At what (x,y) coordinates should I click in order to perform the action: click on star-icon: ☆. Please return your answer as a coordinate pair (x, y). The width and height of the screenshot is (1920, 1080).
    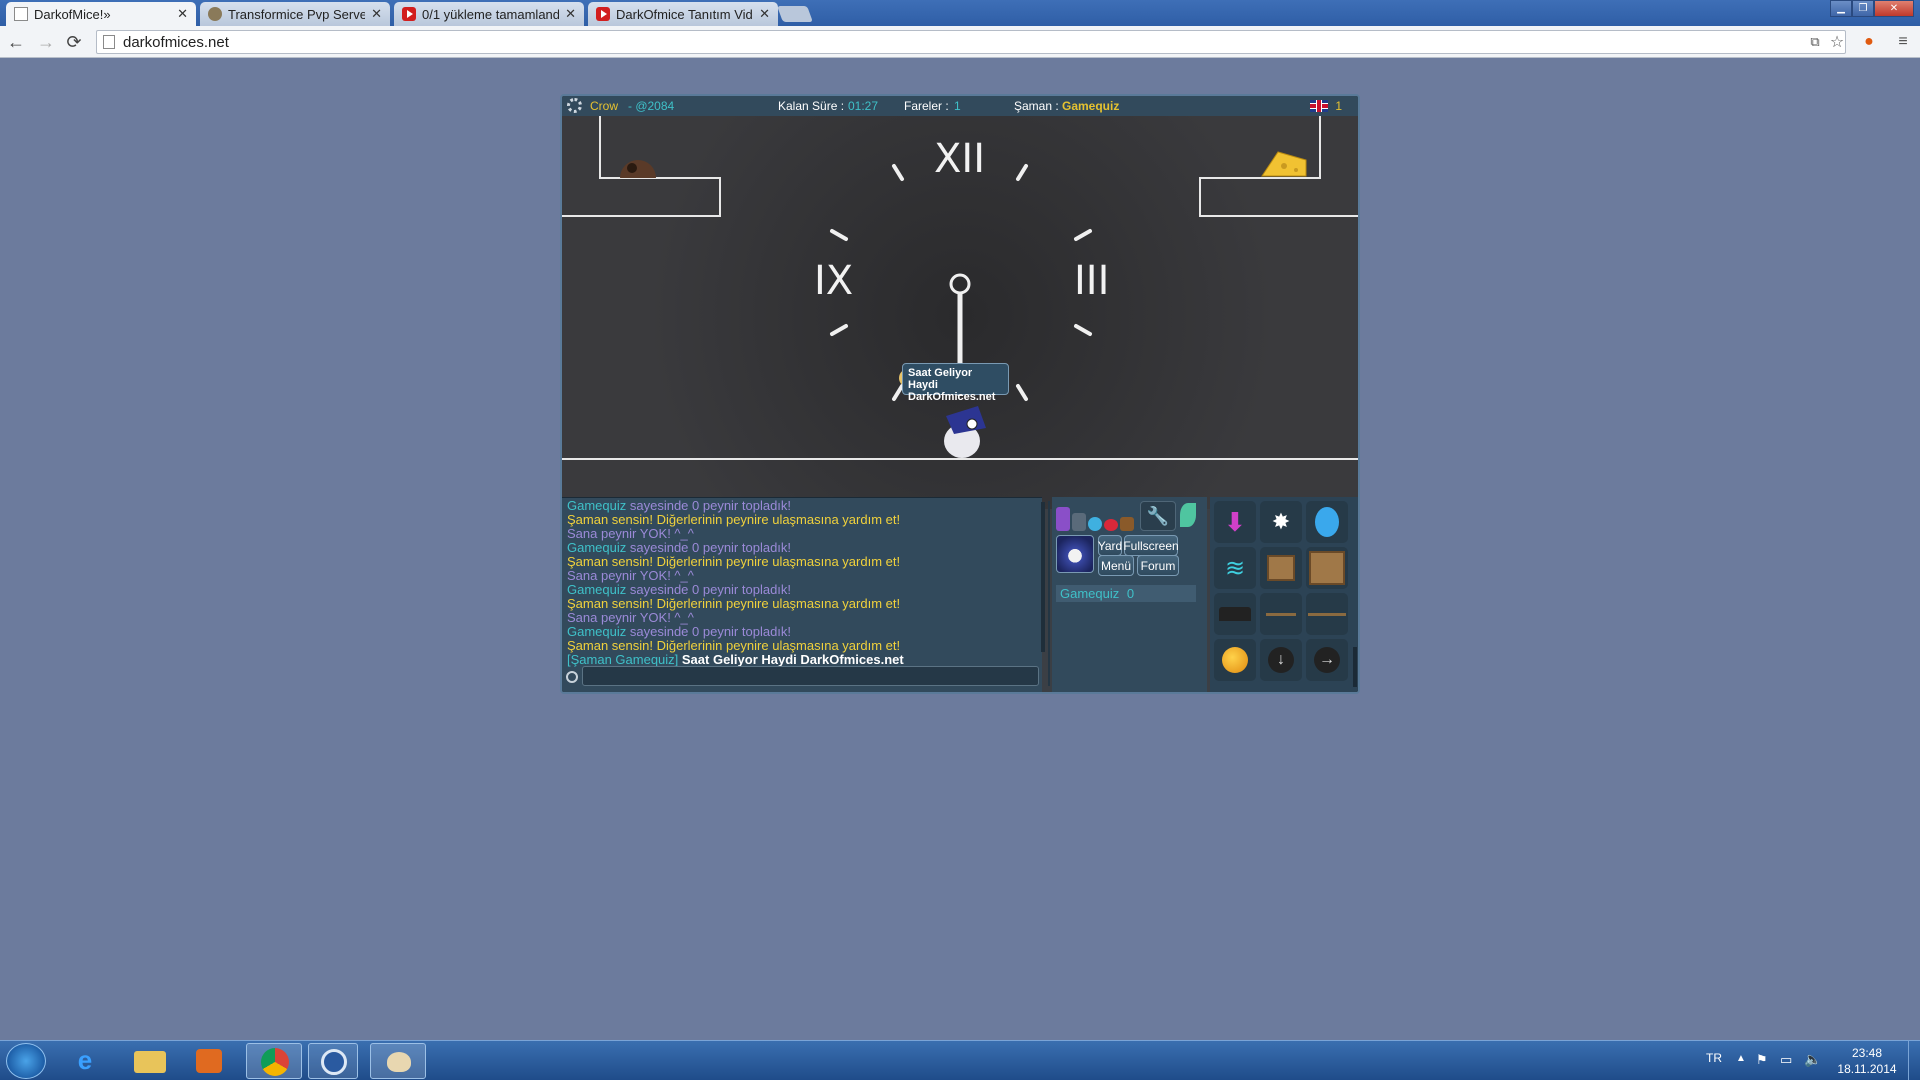
    Looking at the image, I should click on (1837, 42).